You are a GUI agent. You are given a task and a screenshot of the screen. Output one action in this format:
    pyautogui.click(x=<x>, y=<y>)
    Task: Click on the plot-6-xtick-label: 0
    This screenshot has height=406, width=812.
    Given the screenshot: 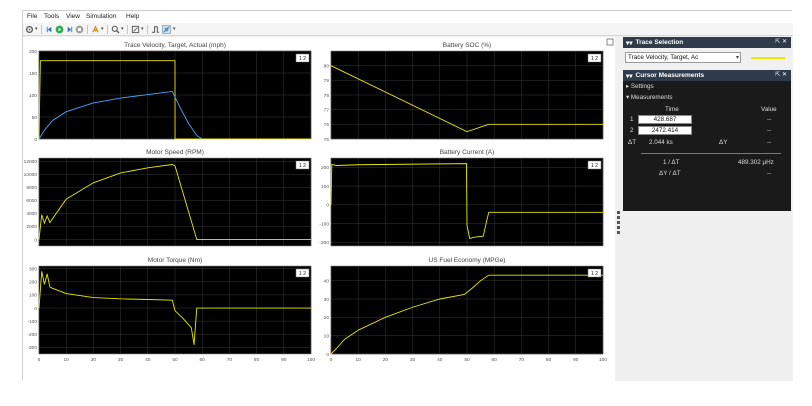 What is the action you would take?
    pyautogui.click(x=331, y=360)
    